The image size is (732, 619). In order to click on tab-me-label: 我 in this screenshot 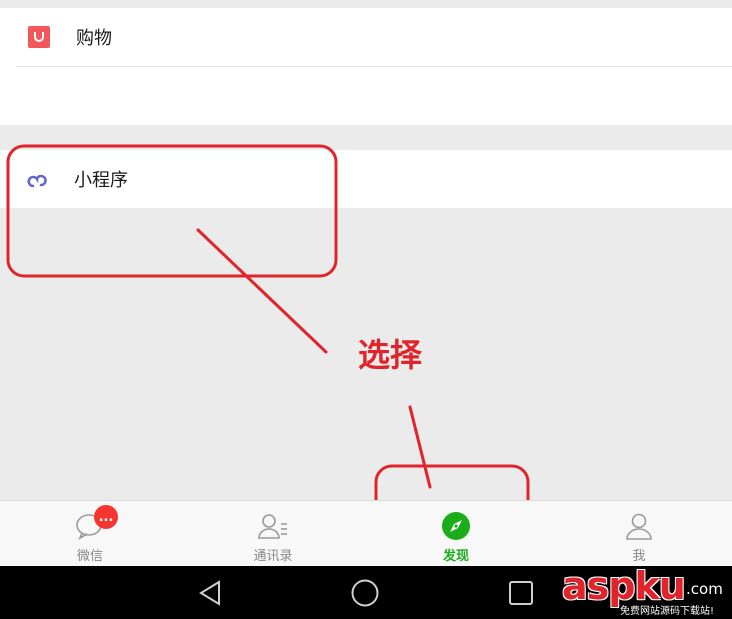, I will do `click(639, 556)`.